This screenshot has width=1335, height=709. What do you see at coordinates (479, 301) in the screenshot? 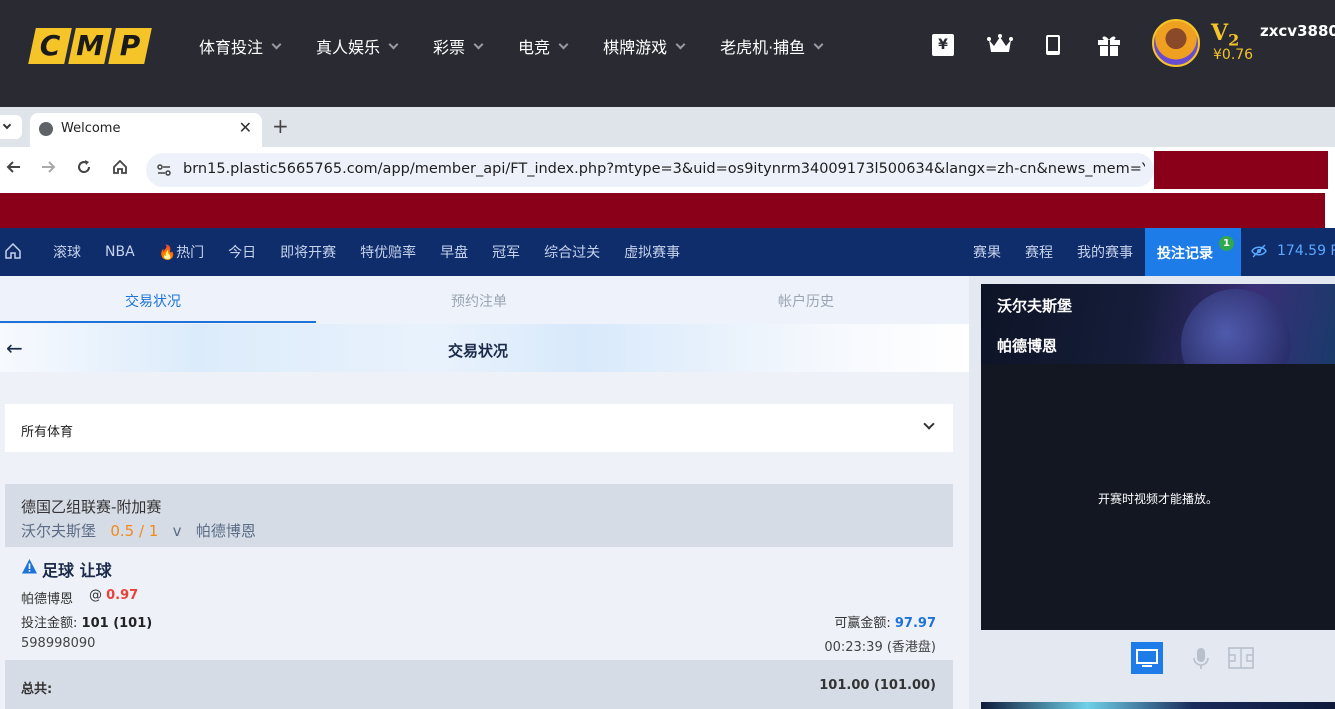
I see `tab-reserved-bets: 预约注单` at bounding box center [479, 301].